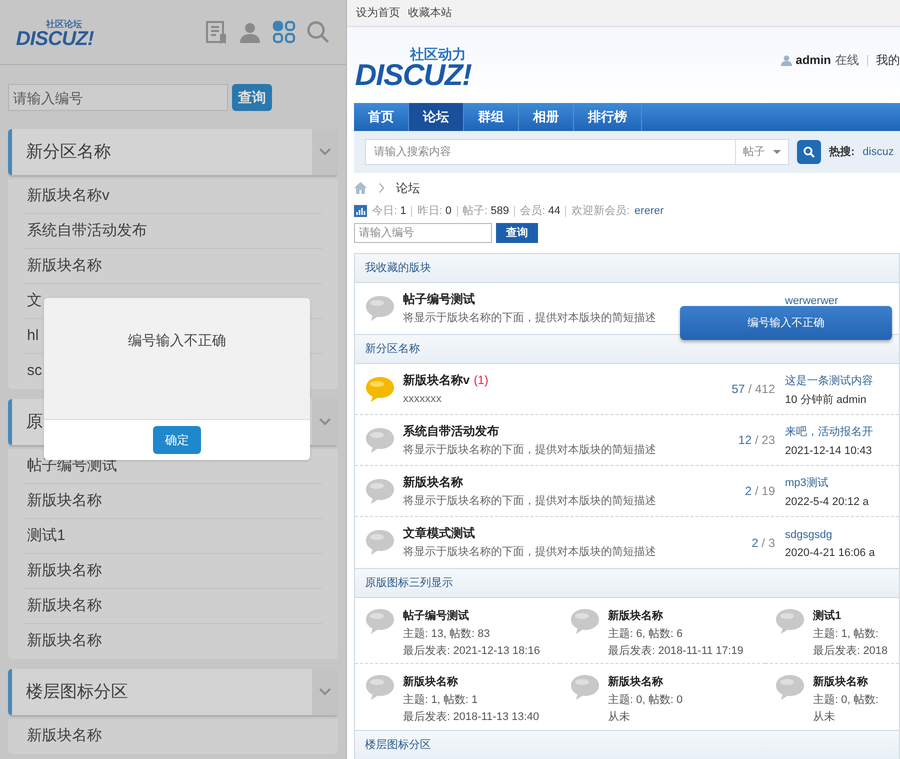  What do you see at coordinates (830, 483) in the screenshot?
I see `last-post-link: mp3测试` at bounding box center [830, 483].